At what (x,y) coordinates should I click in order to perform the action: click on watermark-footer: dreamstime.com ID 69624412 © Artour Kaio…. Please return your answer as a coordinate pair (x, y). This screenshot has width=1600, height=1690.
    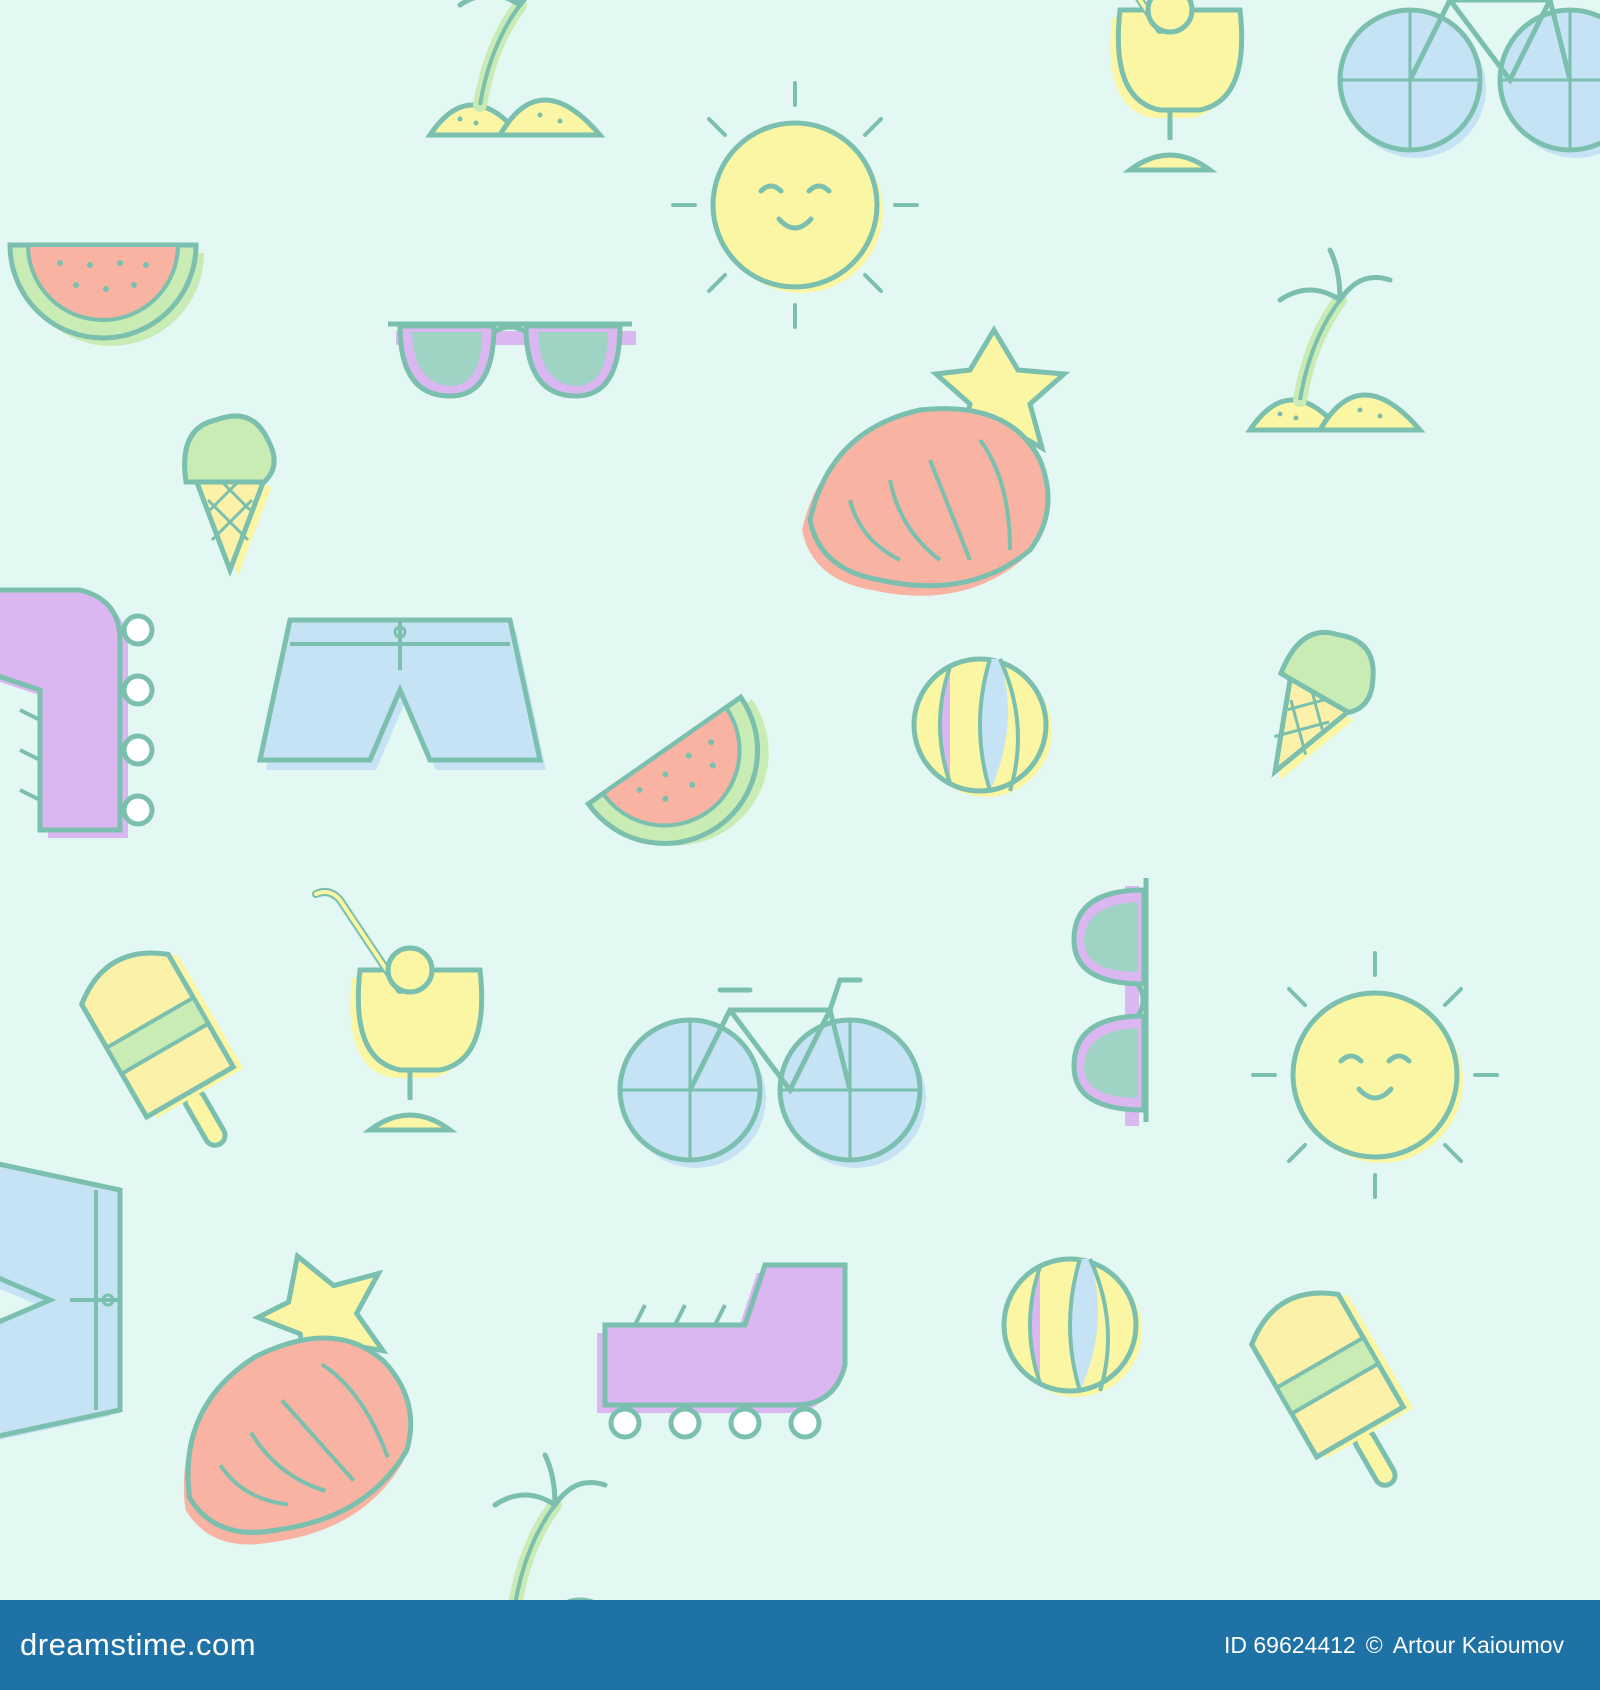
    Looking at the image, I should click on (800, 1645).